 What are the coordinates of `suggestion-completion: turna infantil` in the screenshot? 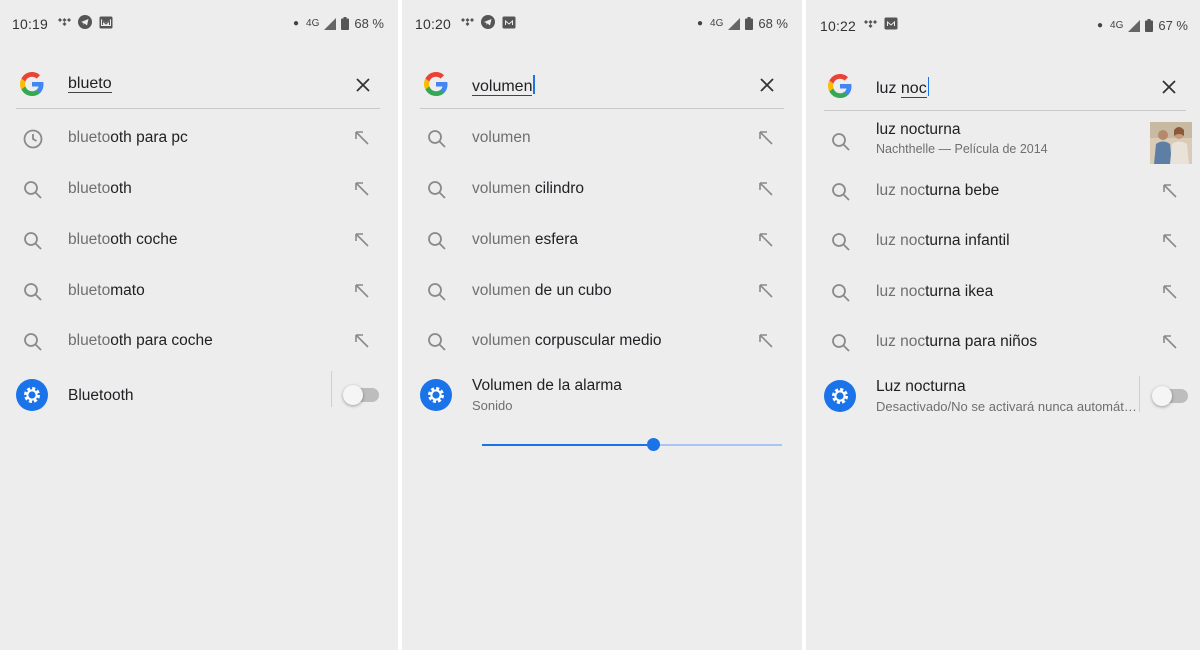 It's located at (967, 240).